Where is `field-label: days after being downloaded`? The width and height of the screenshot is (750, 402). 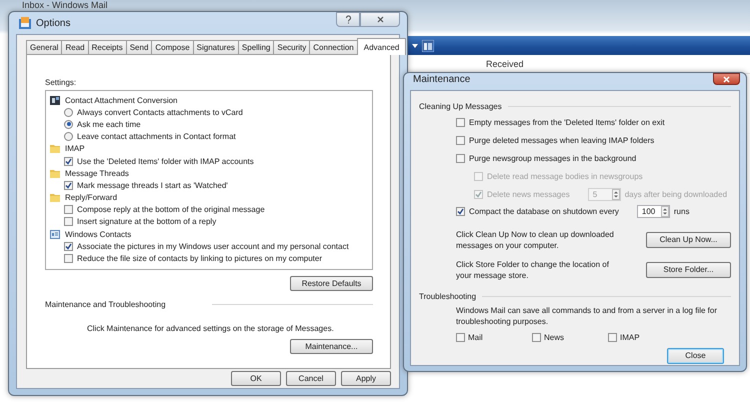 field-label: days after being downloaded is located at coordinates (676, 194).